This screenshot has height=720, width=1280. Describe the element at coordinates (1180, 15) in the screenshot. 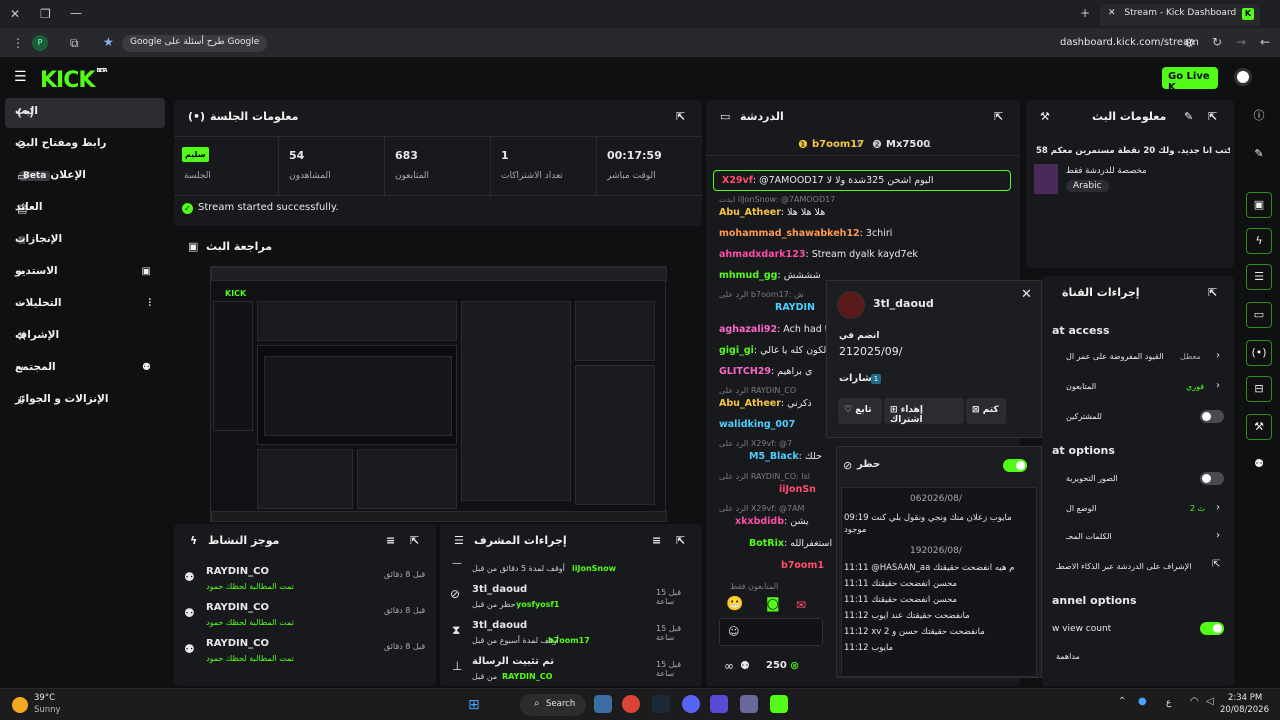

I see `browser-tab: ✕ Stream - Kick Dashboard K` at that location.